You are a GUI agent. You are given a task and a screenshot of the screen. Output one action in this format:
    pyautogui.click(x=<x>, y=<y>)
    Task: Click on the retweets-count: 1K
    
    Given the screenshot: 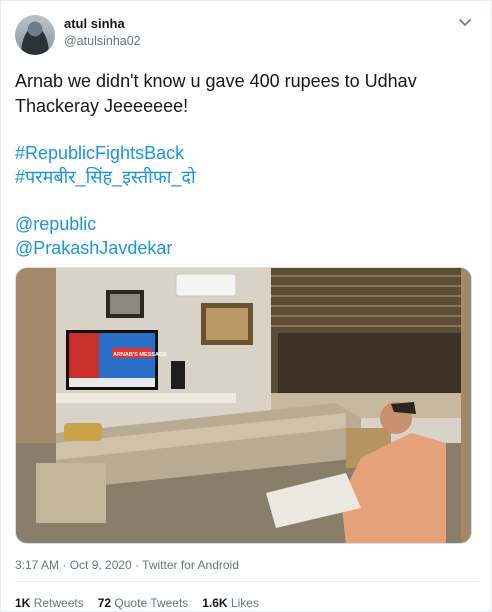 What is the action you would take?
    pyautogui.click(x=23, y=603)
    